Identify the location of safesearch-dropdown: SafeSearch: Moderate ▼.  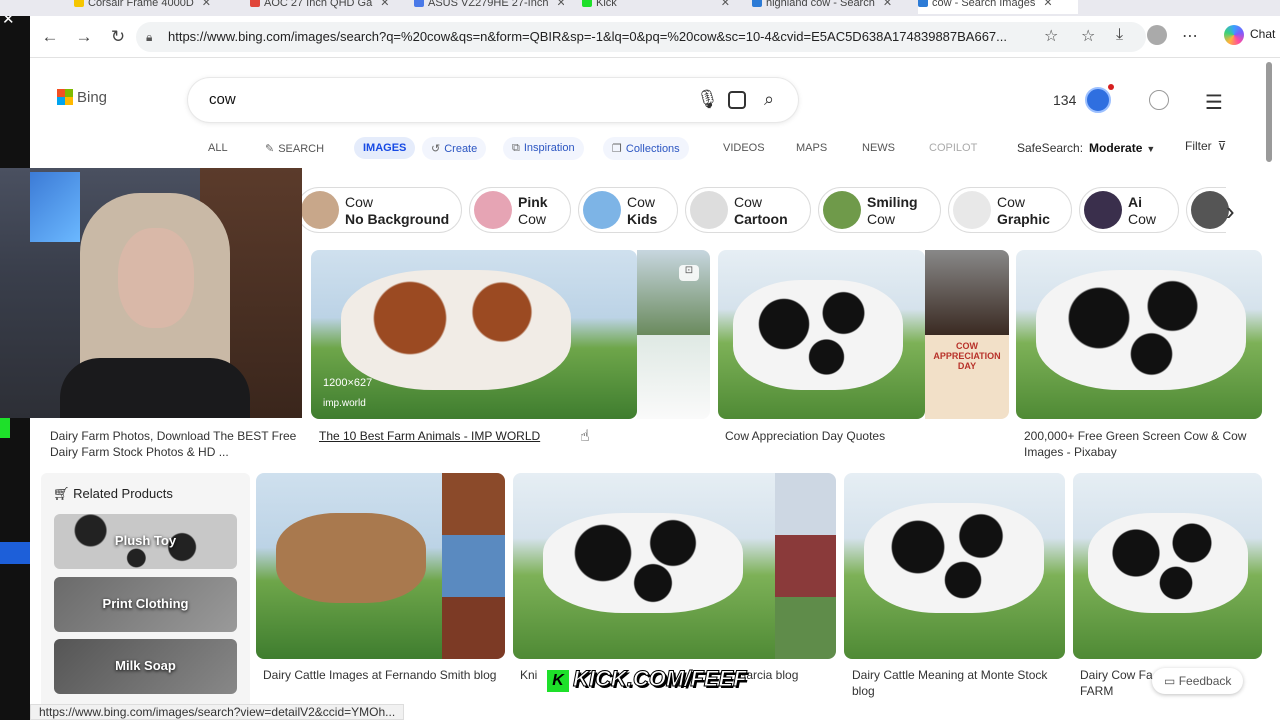
(1086, 148).